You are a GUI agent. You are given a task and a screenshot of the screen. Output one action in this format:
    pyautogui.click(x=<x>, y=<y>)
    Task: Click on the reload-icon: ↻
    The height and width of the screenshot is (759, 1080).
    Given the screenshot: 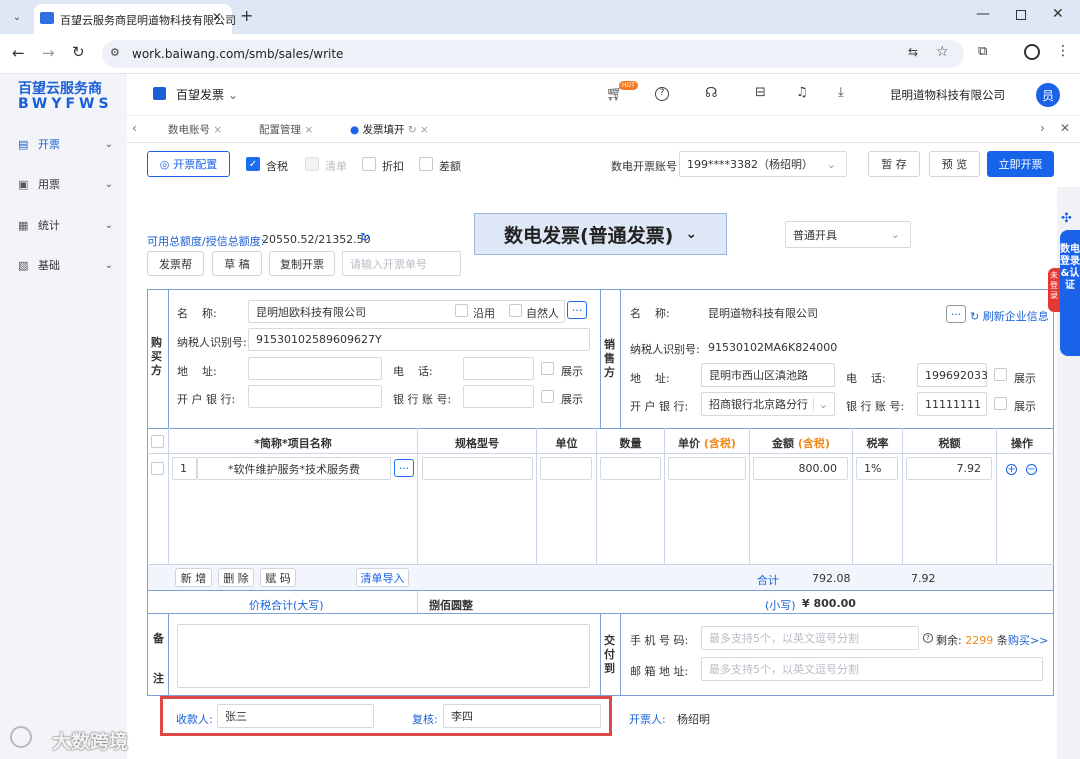 What is the action you would take?
    pyautogui.click(x=78, y=52)
    